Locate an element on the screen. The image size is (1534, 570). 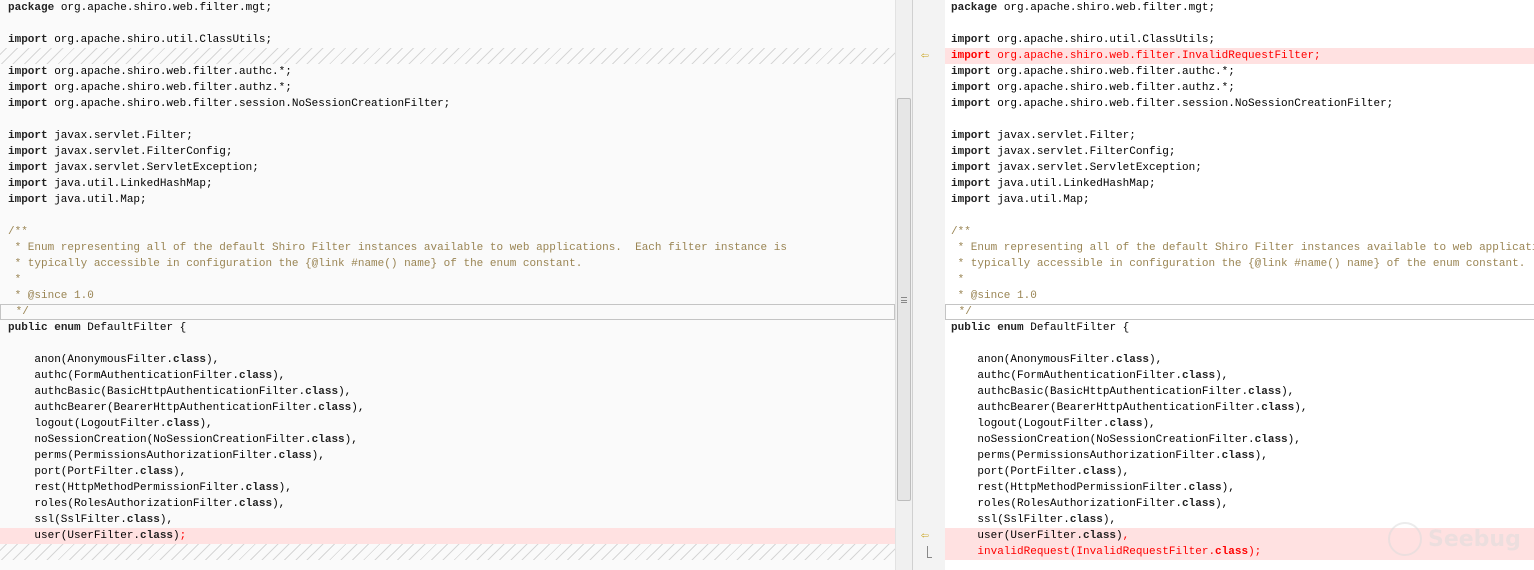
code-token: logout(LogoutFilter. is located at coordinates (1030, 424).